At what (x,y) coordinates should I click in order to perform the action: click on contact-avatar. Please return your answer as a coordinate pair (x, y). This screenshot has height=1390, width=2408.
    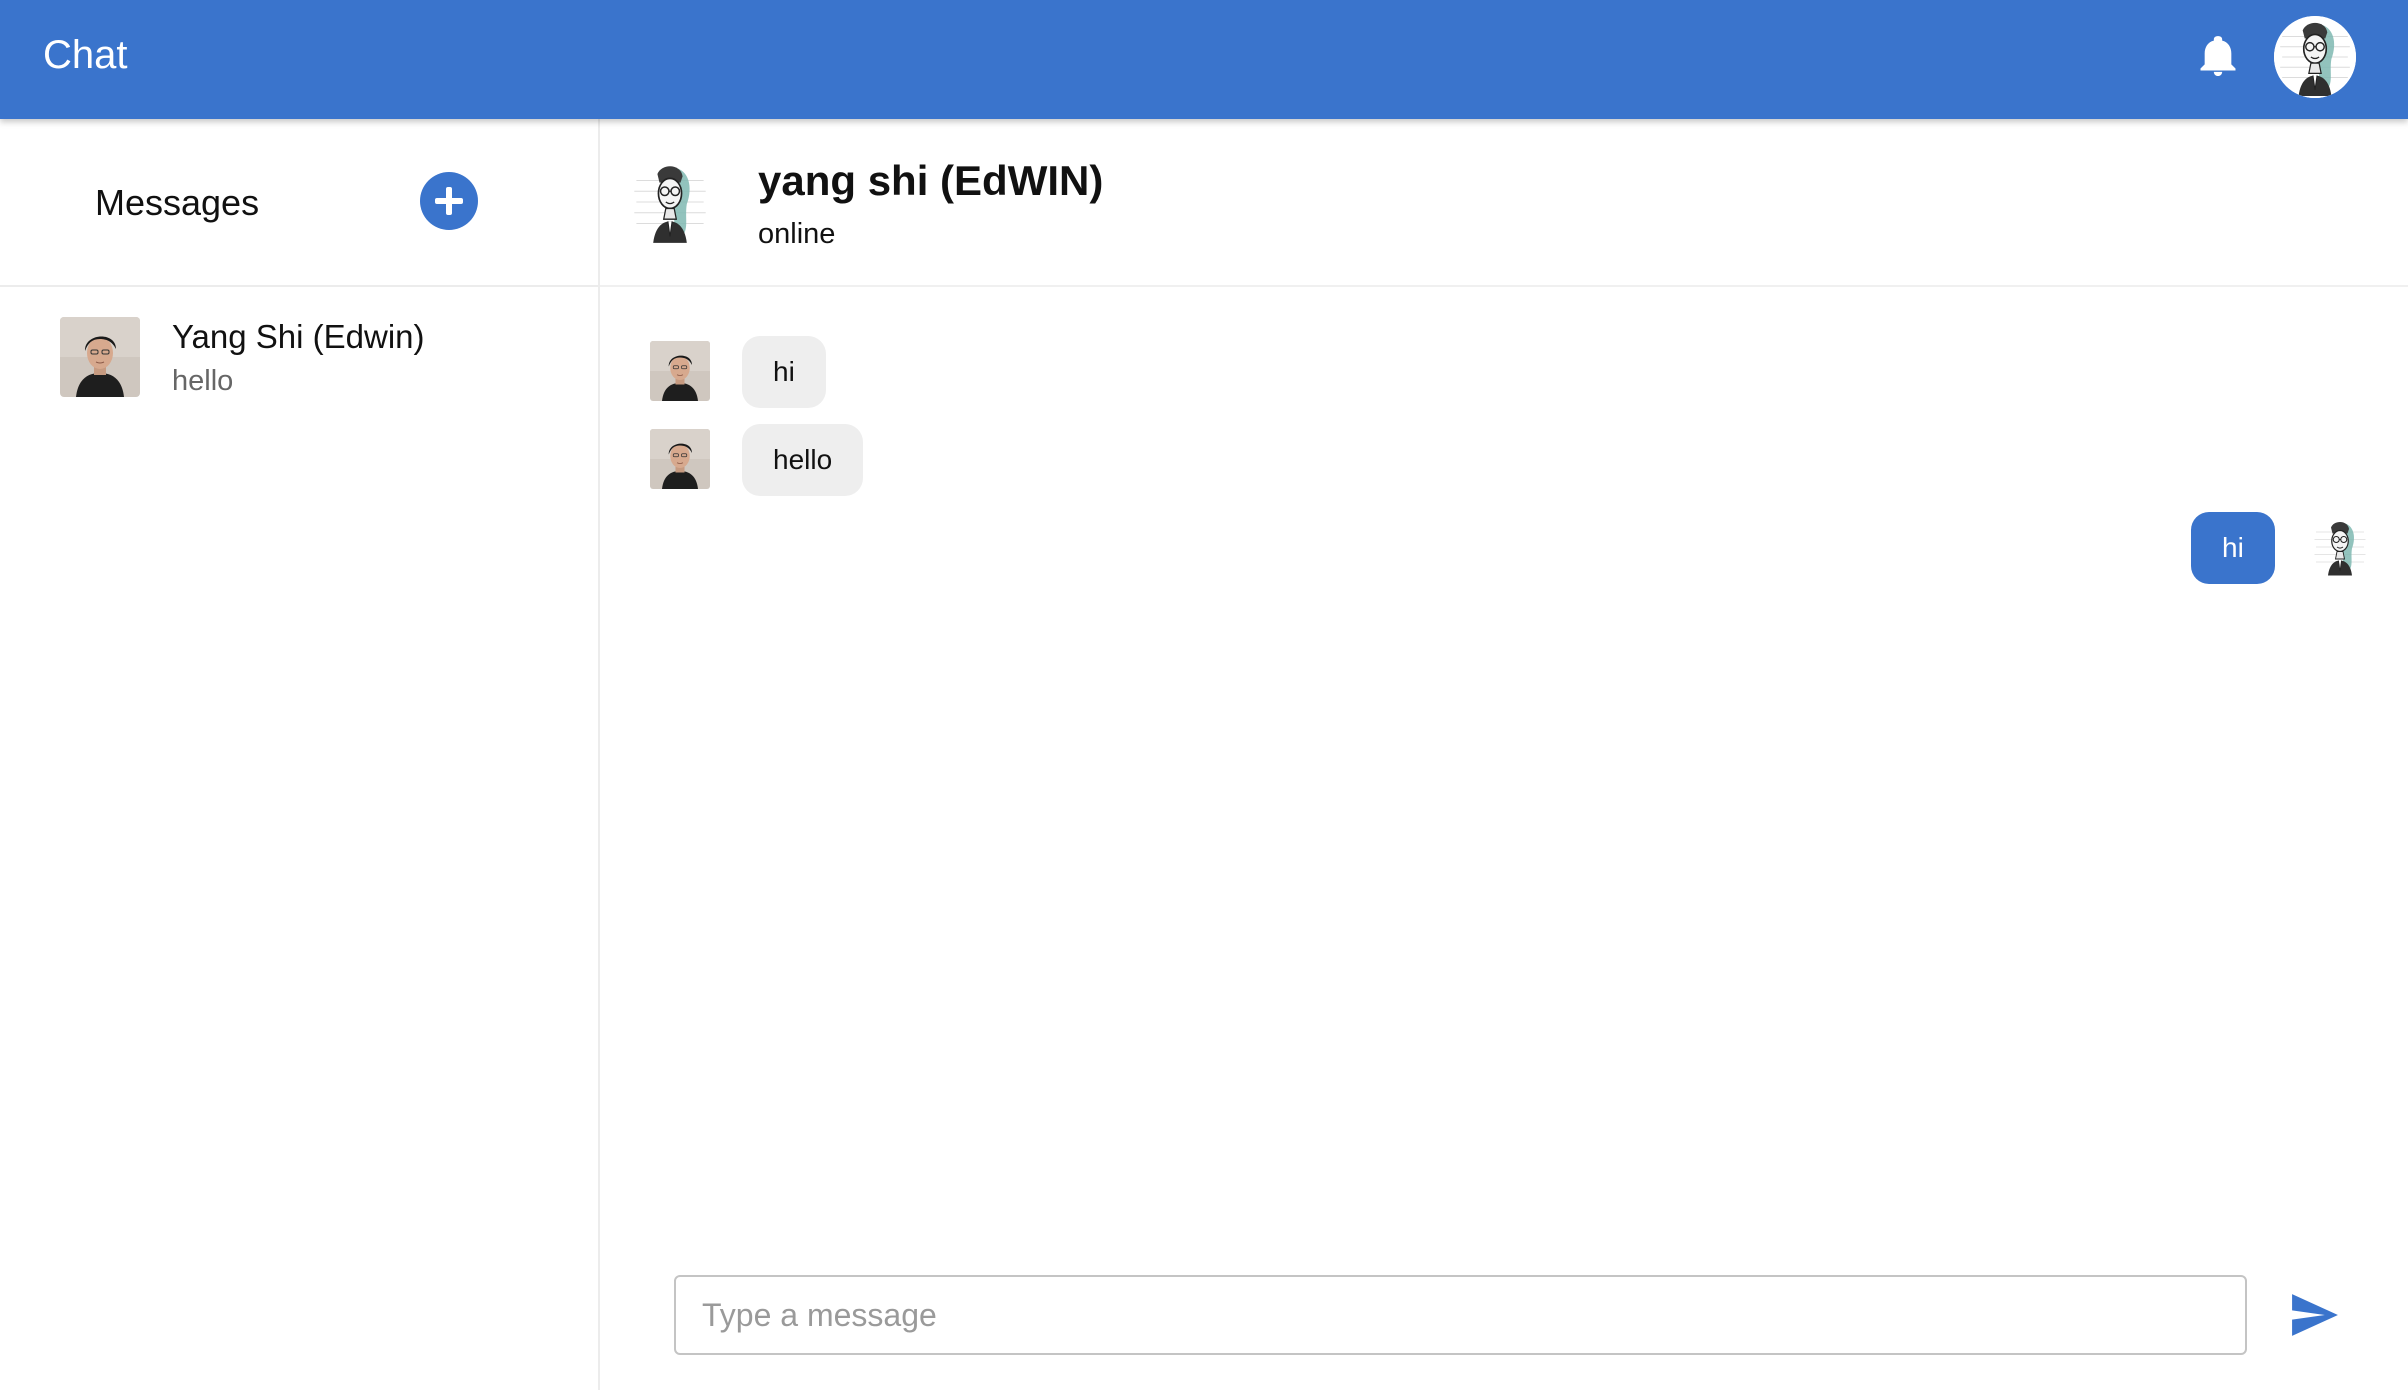
    Looking at the image, I should click on (670, 202).